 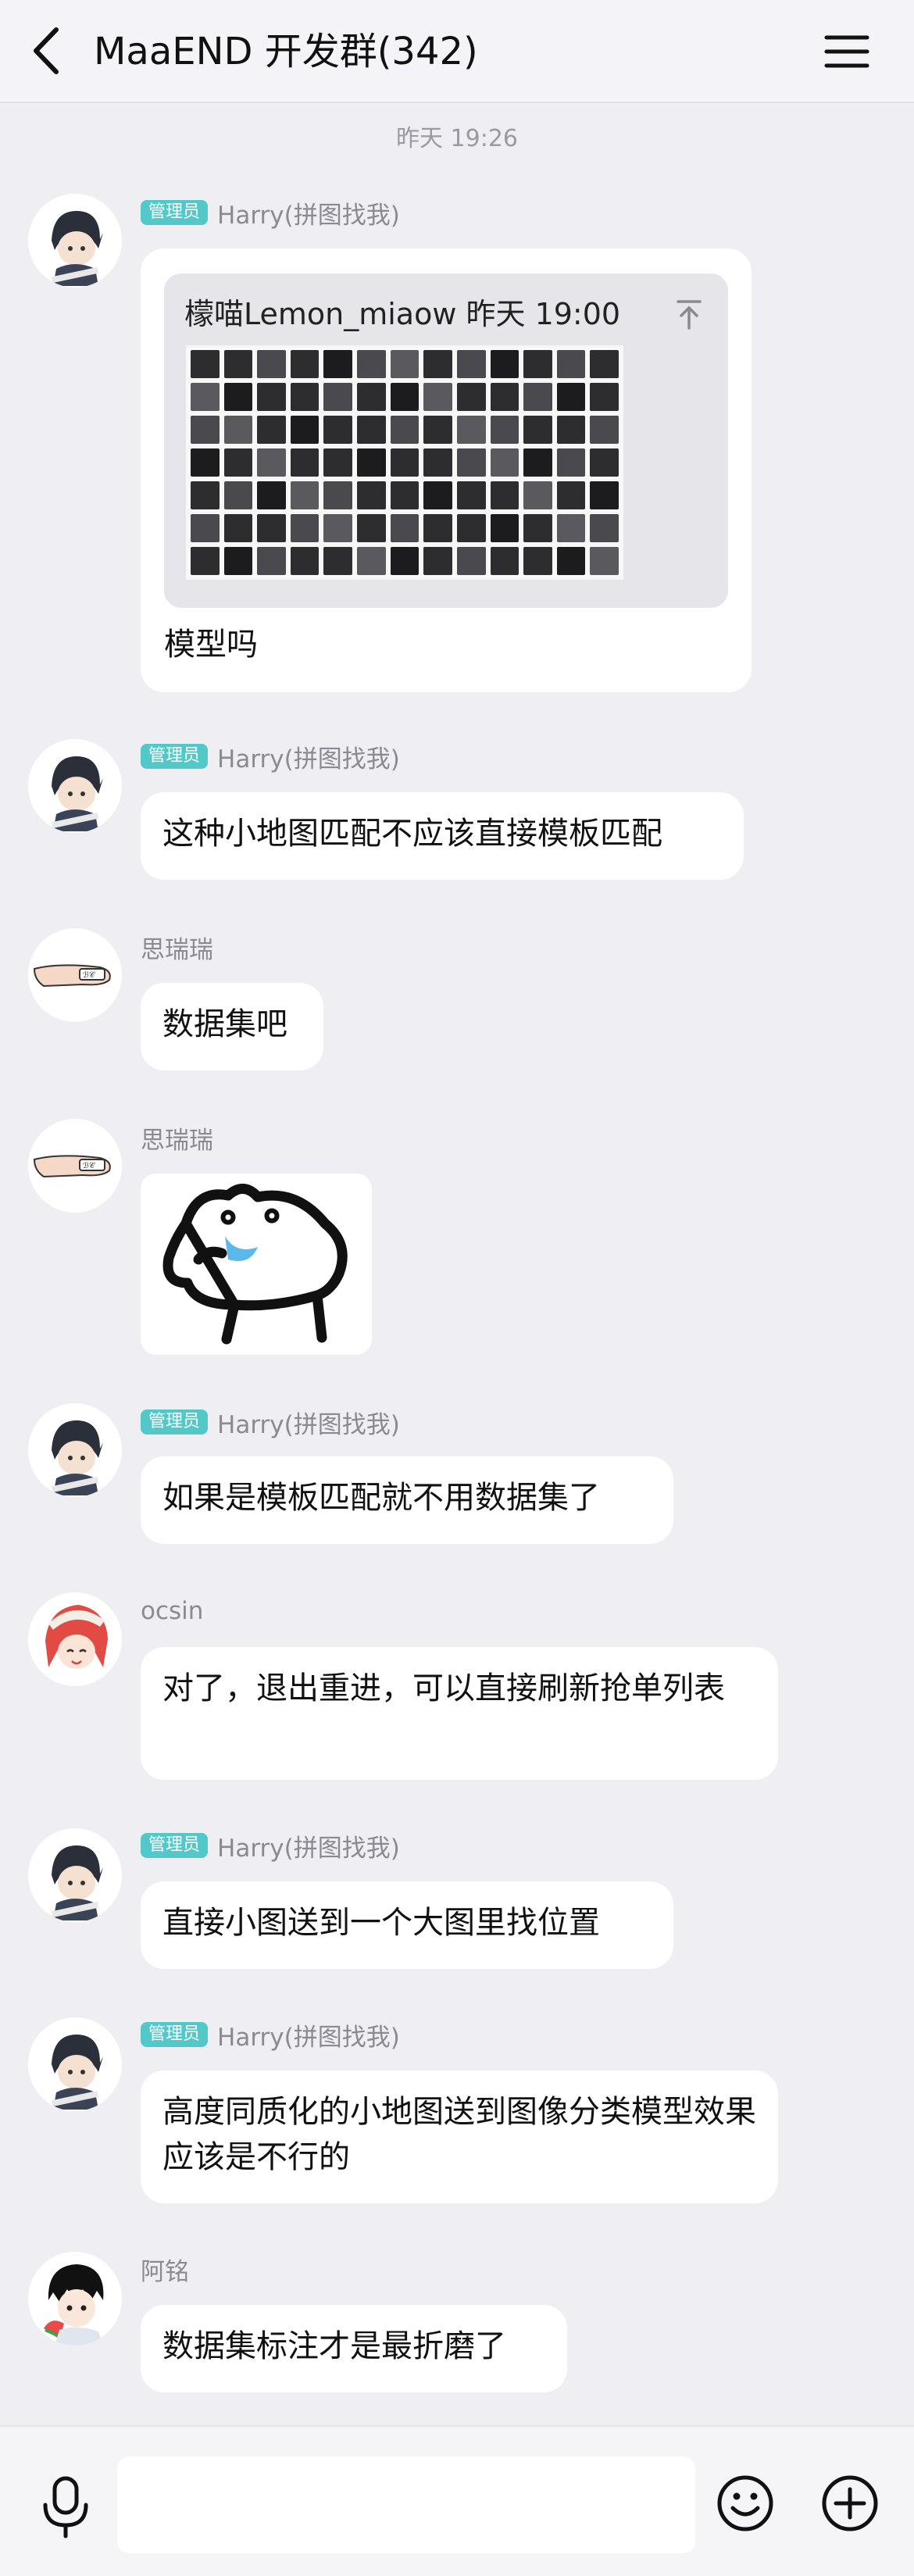 I want to click on message-bubble: 高度同质化的小地图送到图像分类模型效果应该是不行的, so click(x=460, y=2136).